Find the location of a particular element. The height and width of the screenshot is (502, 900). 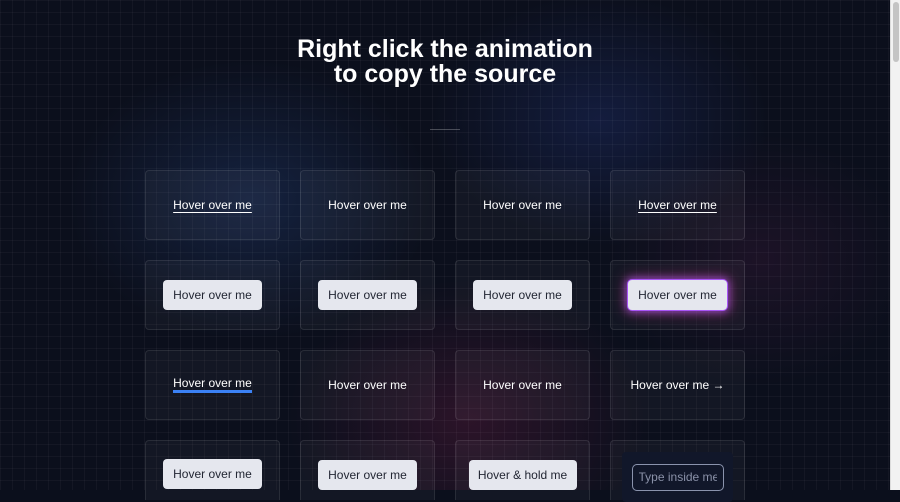

animation-card: Hover over me → is located at coordinates (677, 385).